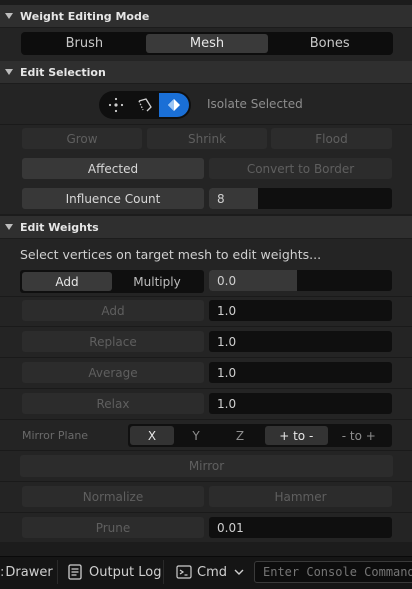  I want to click on mode-multiply: Multiply, so click(157, 281).